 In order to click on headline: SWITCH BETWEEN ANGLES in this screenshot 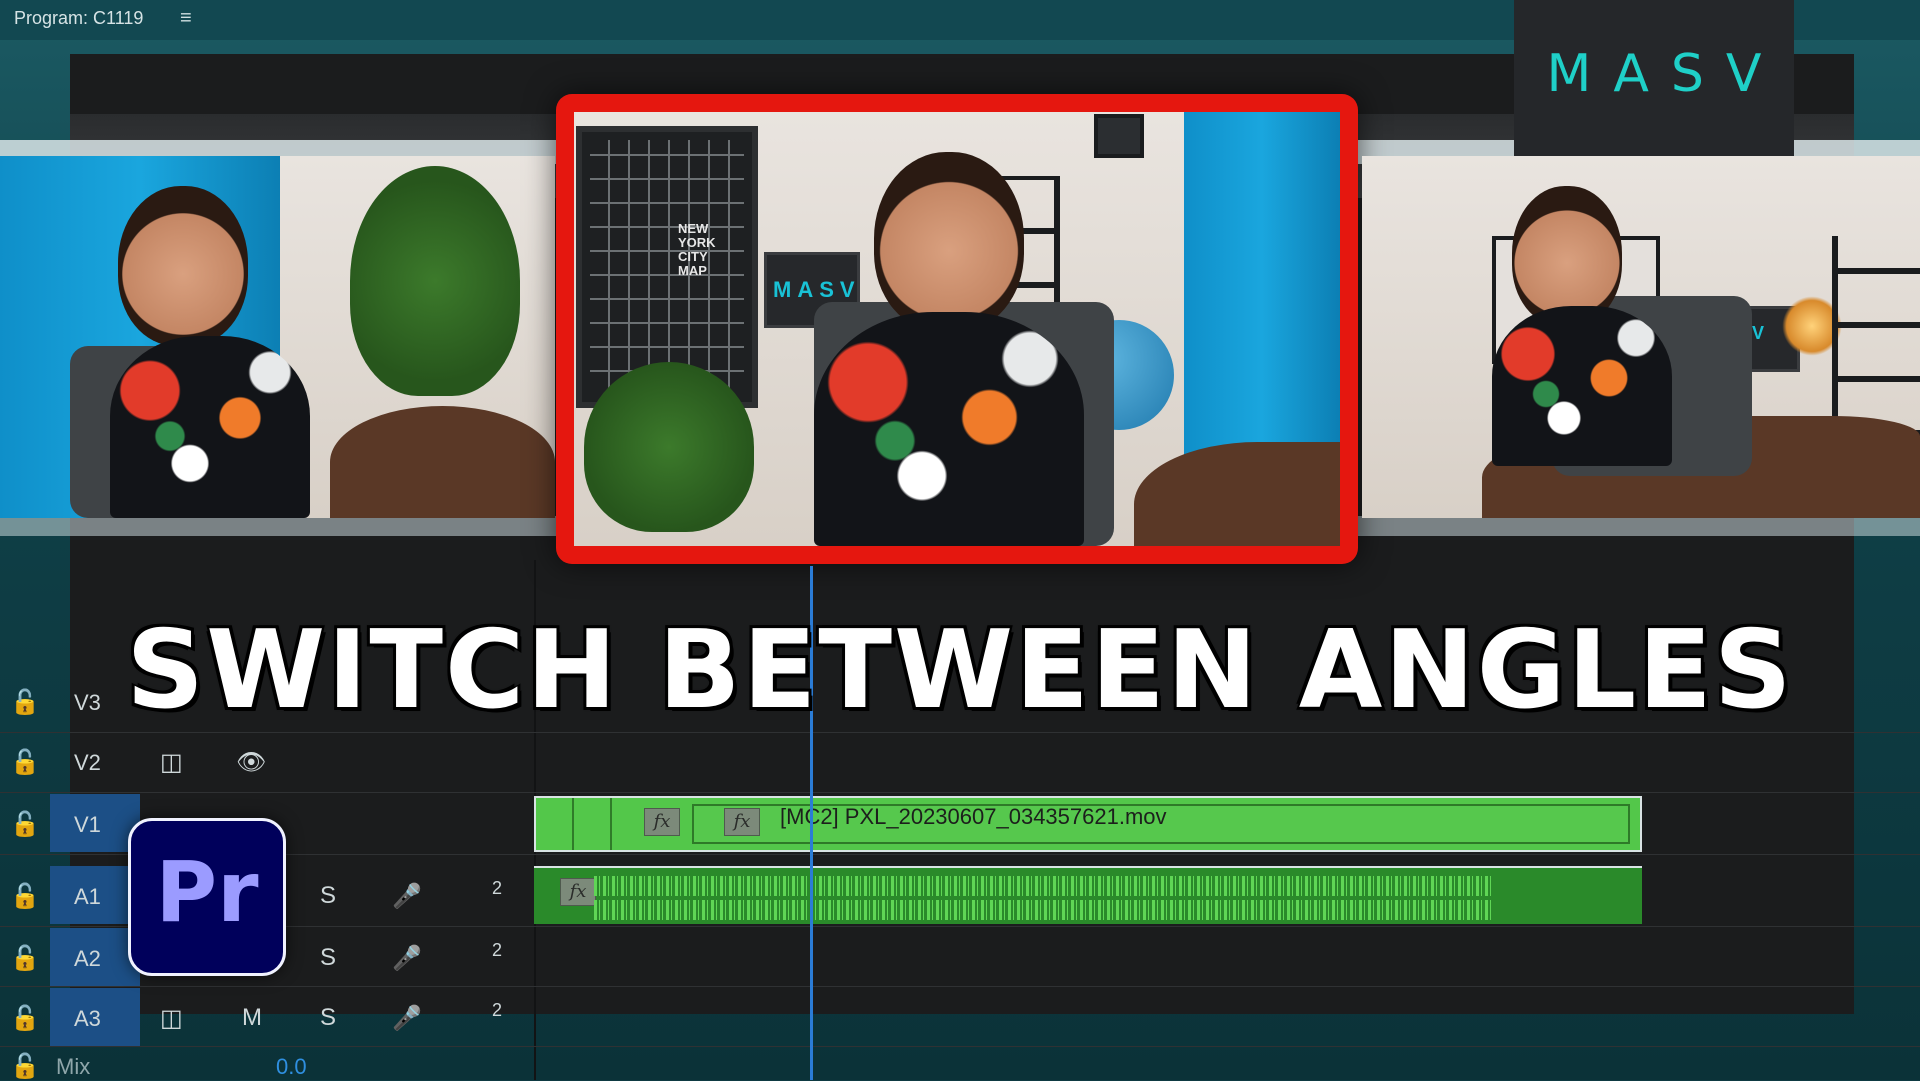, I will do `click(960, 670)`.